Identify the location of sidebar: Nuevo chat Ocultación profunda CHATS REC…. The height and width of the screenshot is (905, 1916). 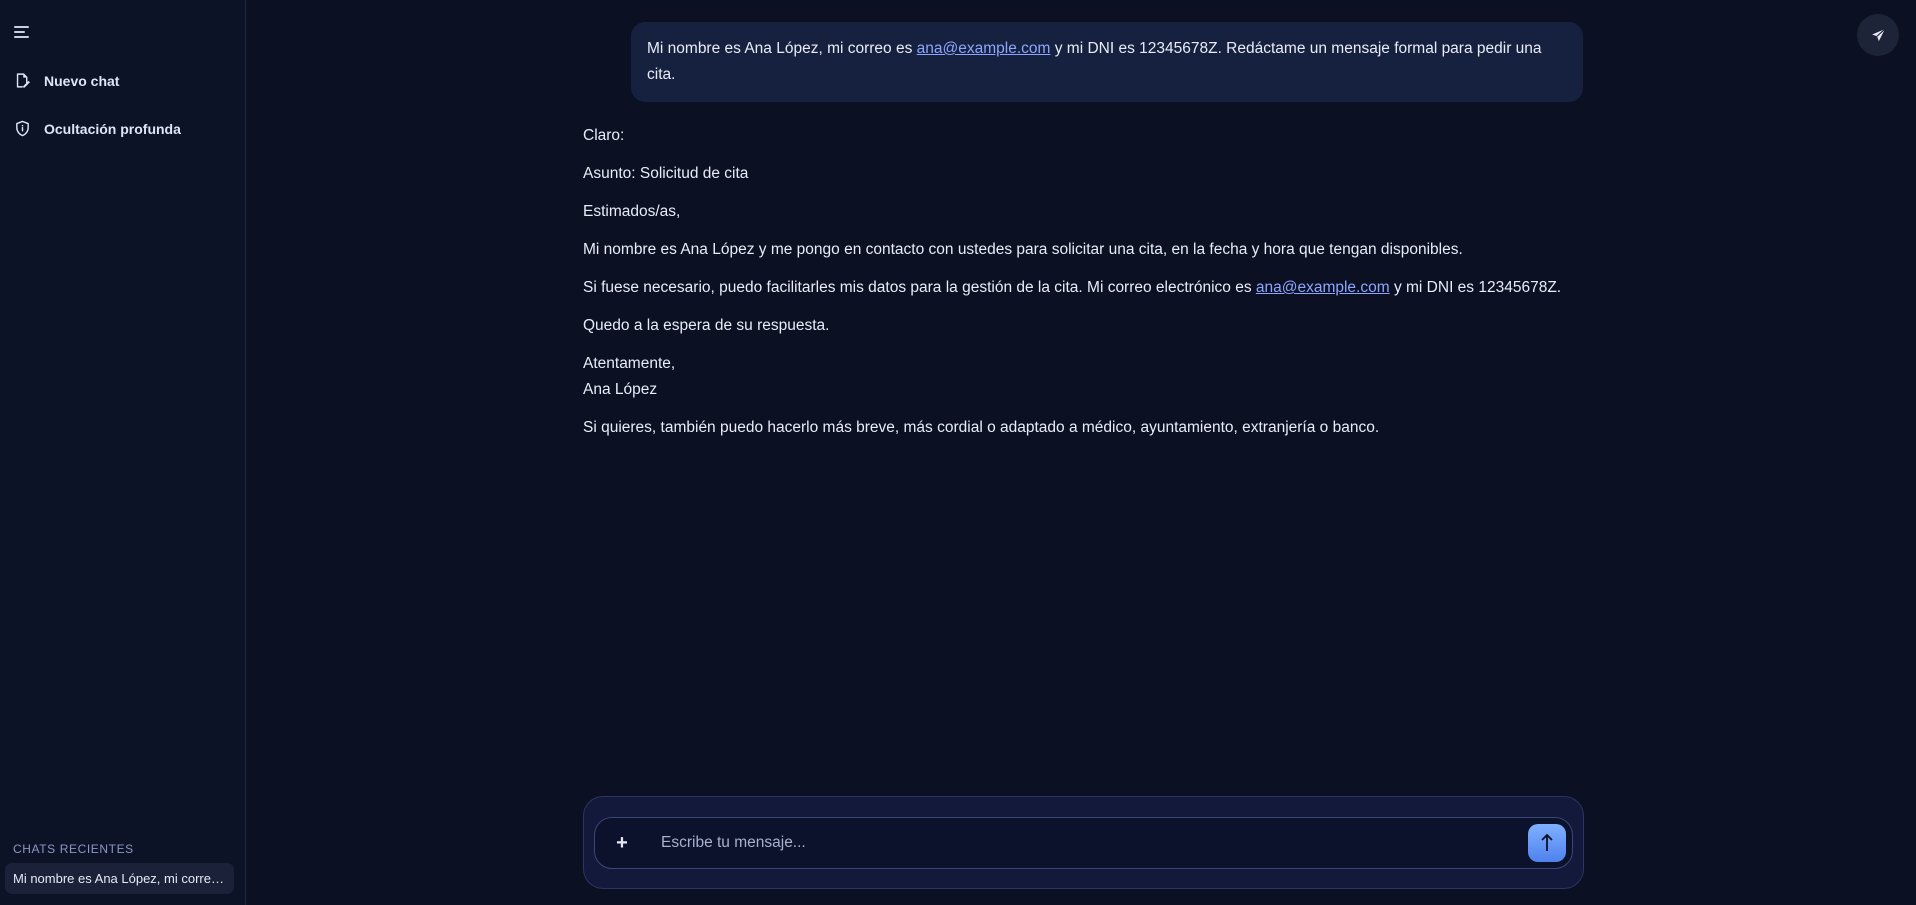
(123, 452).